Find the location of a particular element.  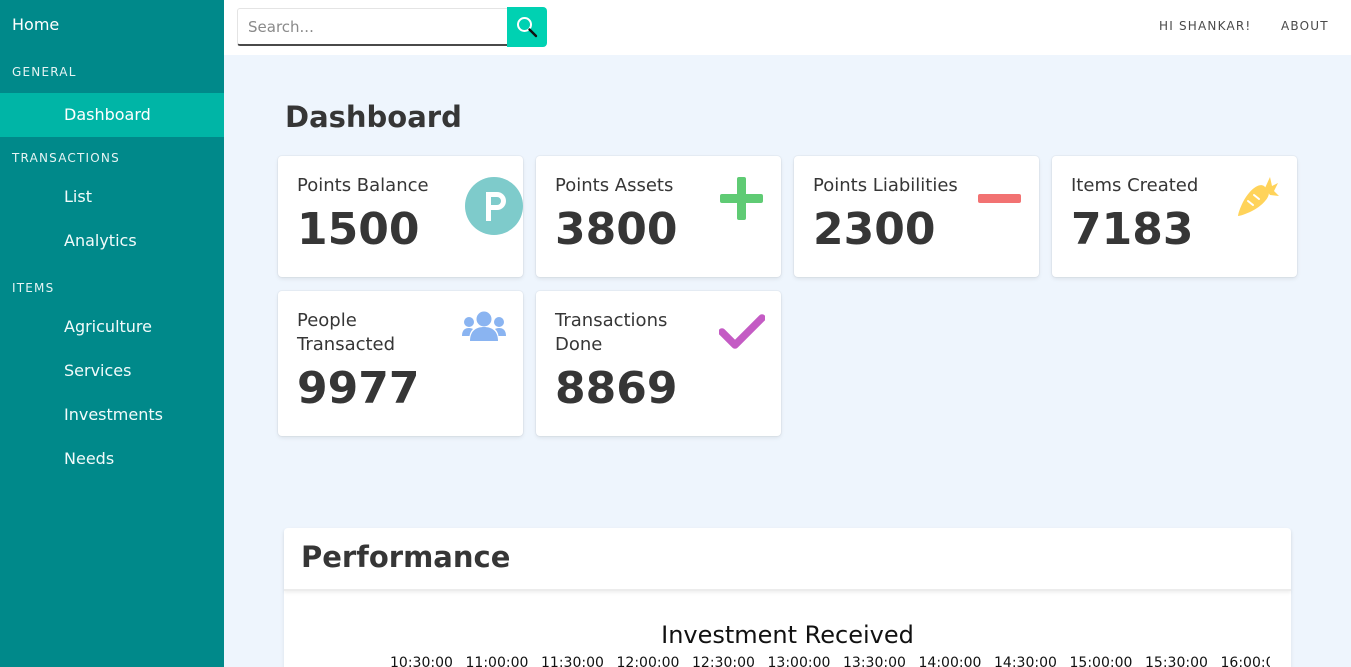

card-value: 1500 is located at coordinates (358, 229).